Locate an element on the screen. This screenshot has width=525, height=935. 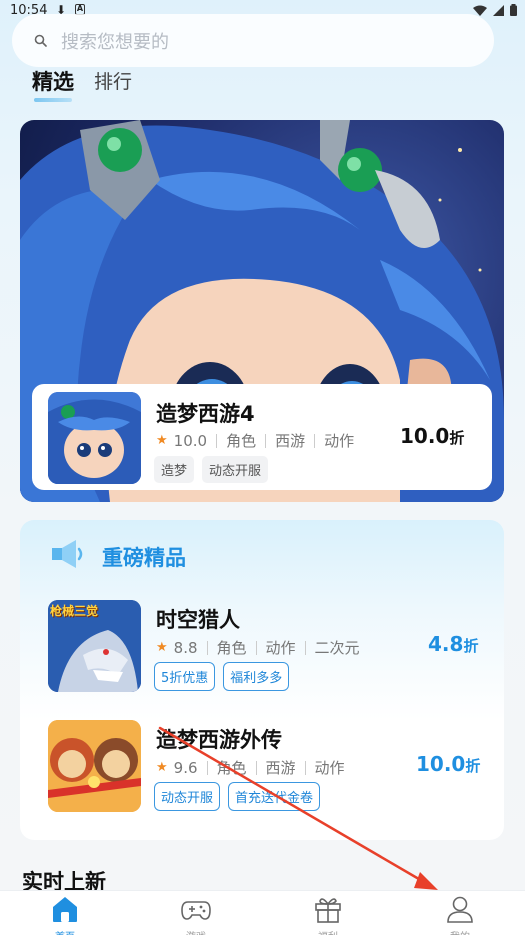
game-tags: 造梦 动态开服 is located at coordinates (211, 469).